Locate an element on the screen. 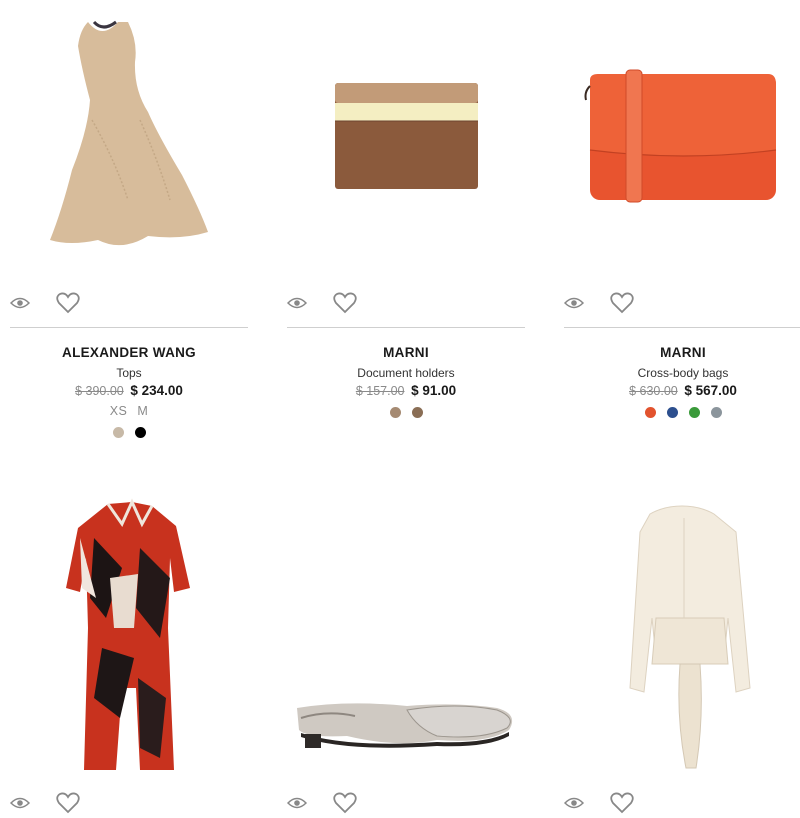 This screenshot has height=818, width=800. size-list: XS M is located at coordinates (129, 411).